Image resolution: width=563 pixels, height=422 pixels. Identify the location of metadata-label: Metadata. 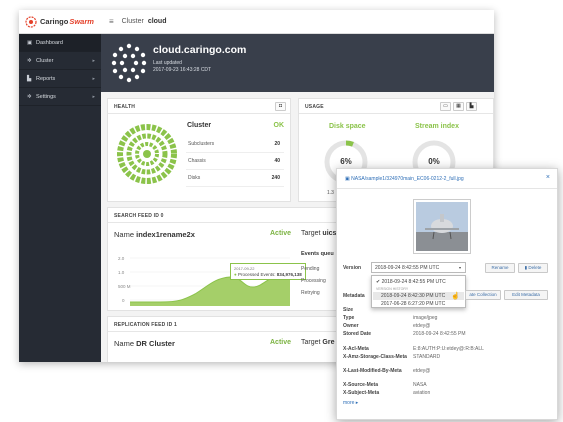
(354, 296).